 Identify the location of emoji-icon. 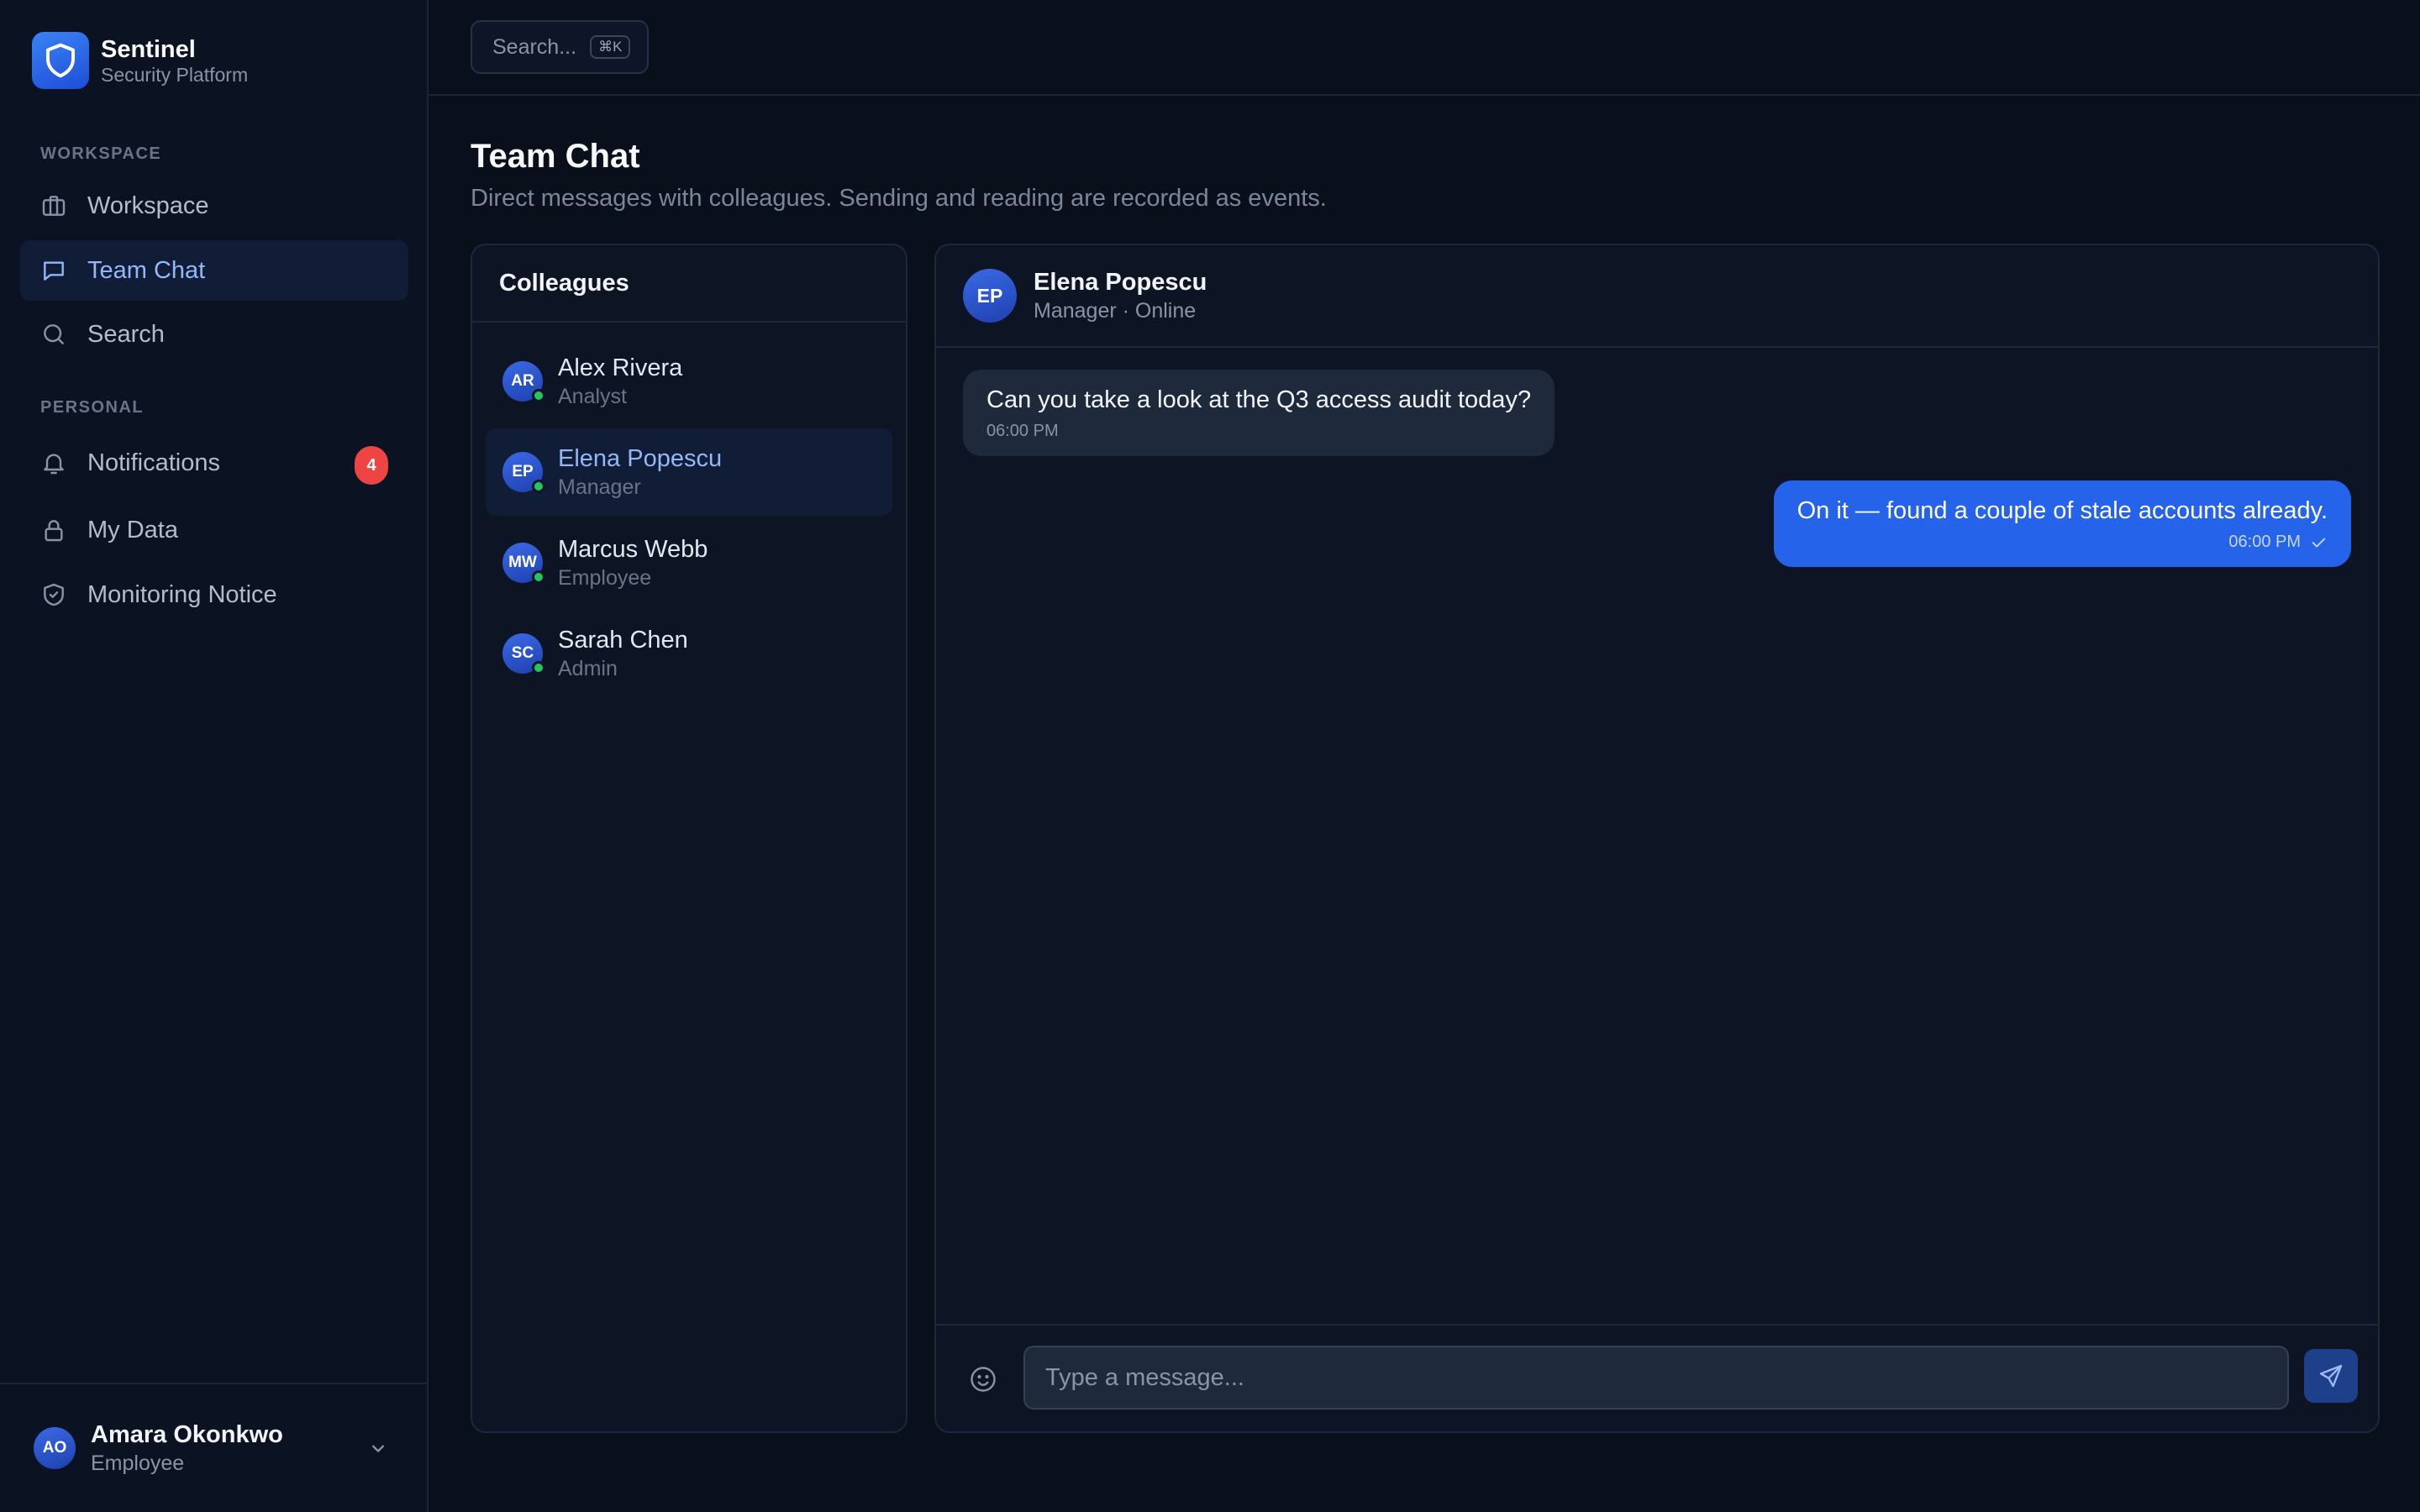
(983, 1379).